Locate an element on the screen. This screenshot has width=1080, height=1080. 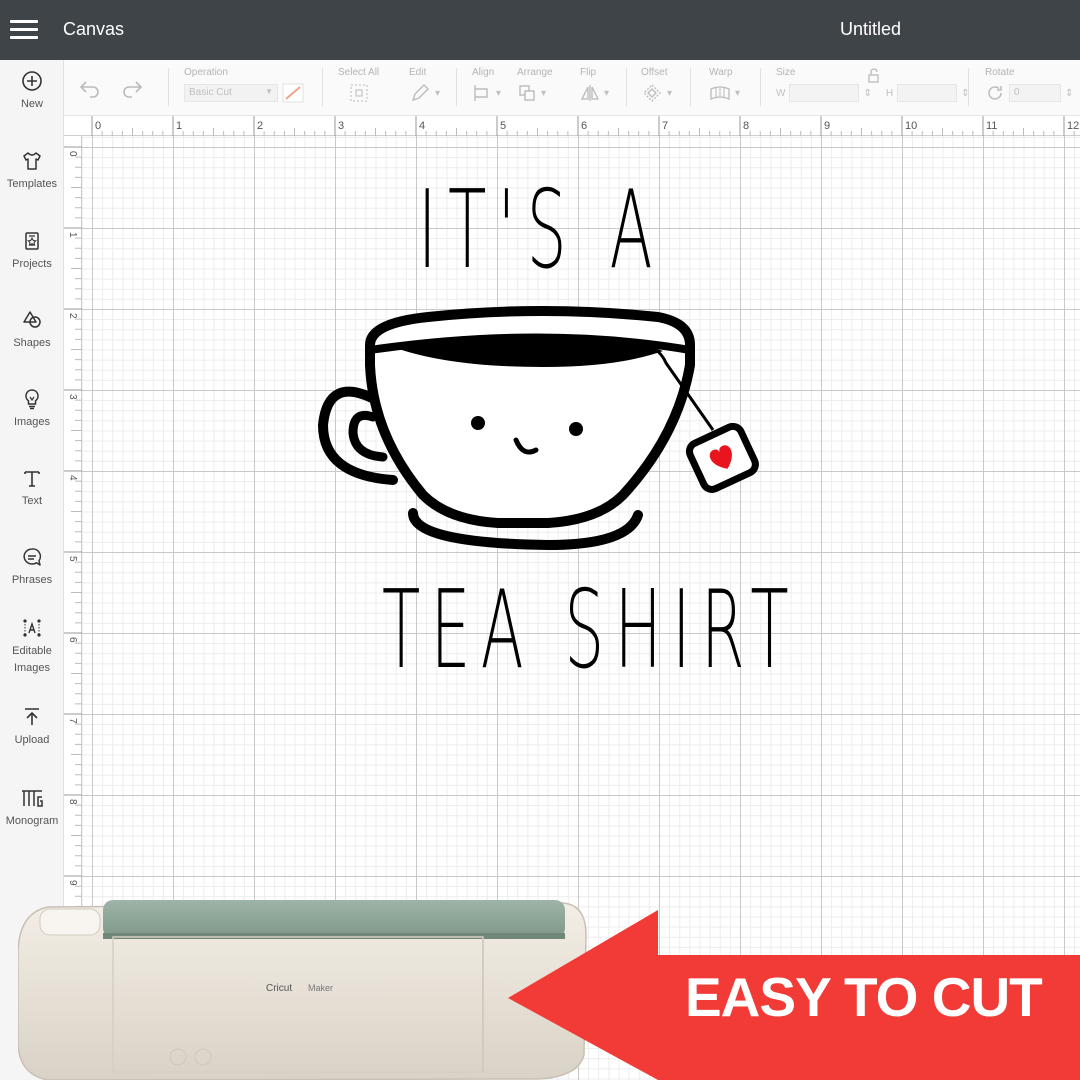
sidebar-item-editable-images: Editable Images is located at coordinates (32, 647).